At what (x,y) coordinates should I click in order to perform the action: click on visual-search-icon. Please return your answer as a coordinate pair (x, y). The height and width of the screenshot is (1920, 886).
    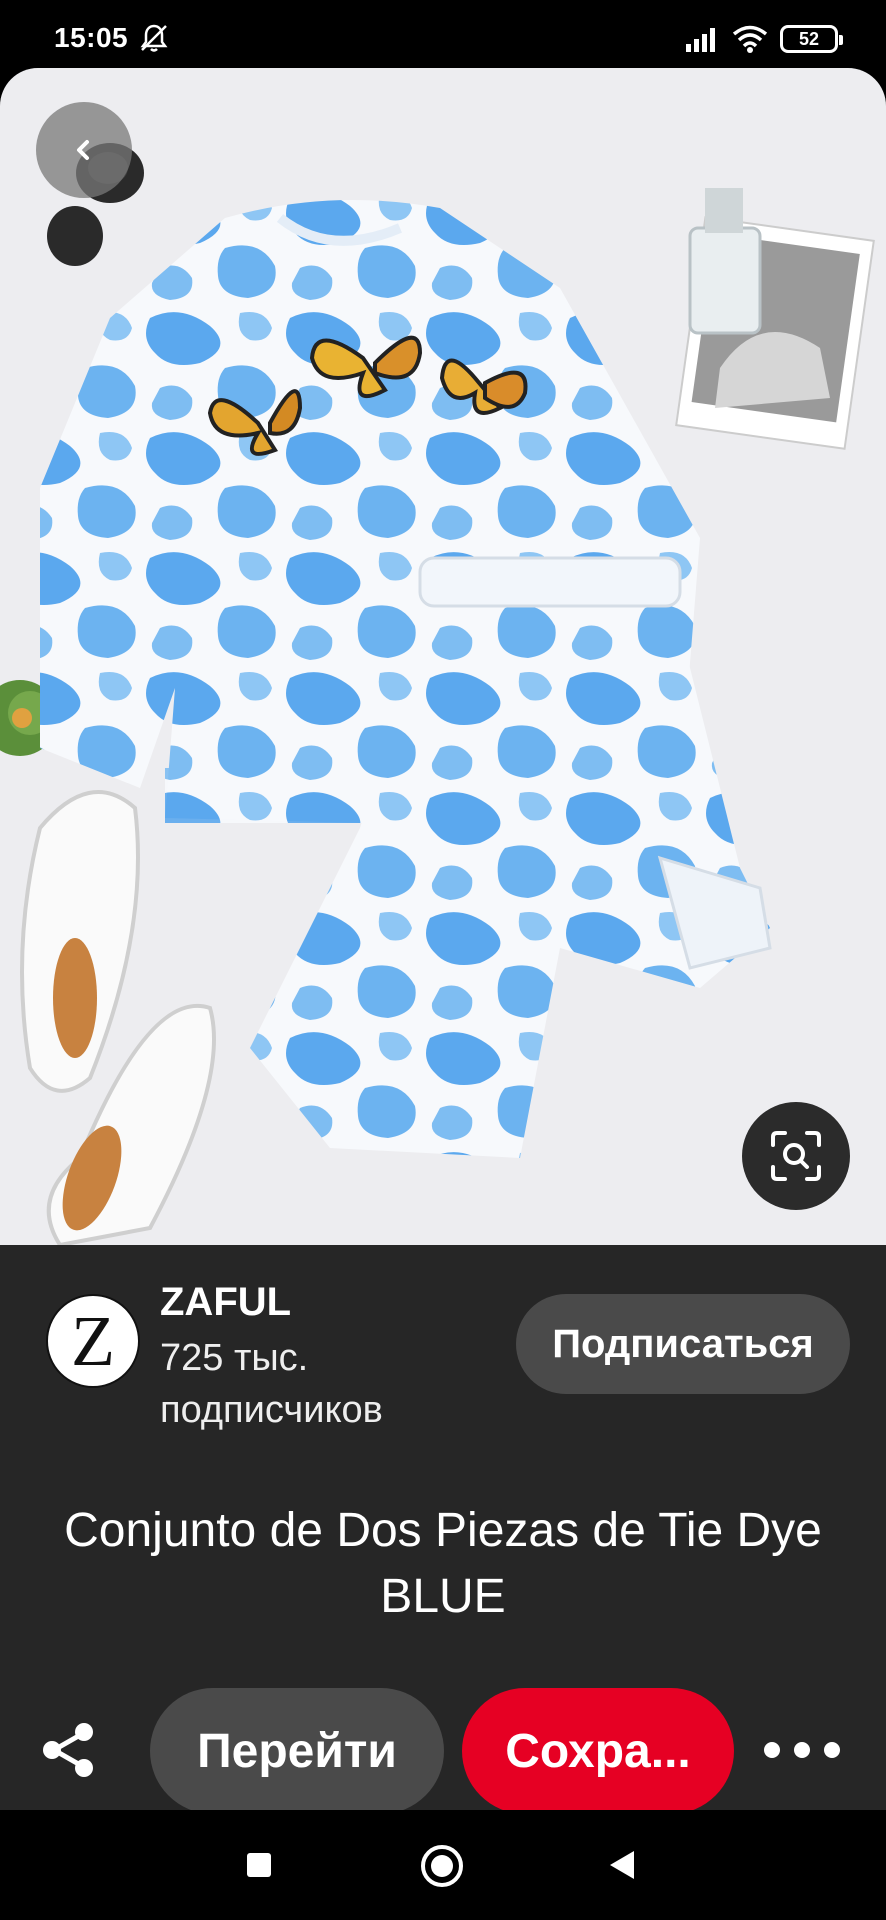
    Looking at the image, I should click on (796, 1156).